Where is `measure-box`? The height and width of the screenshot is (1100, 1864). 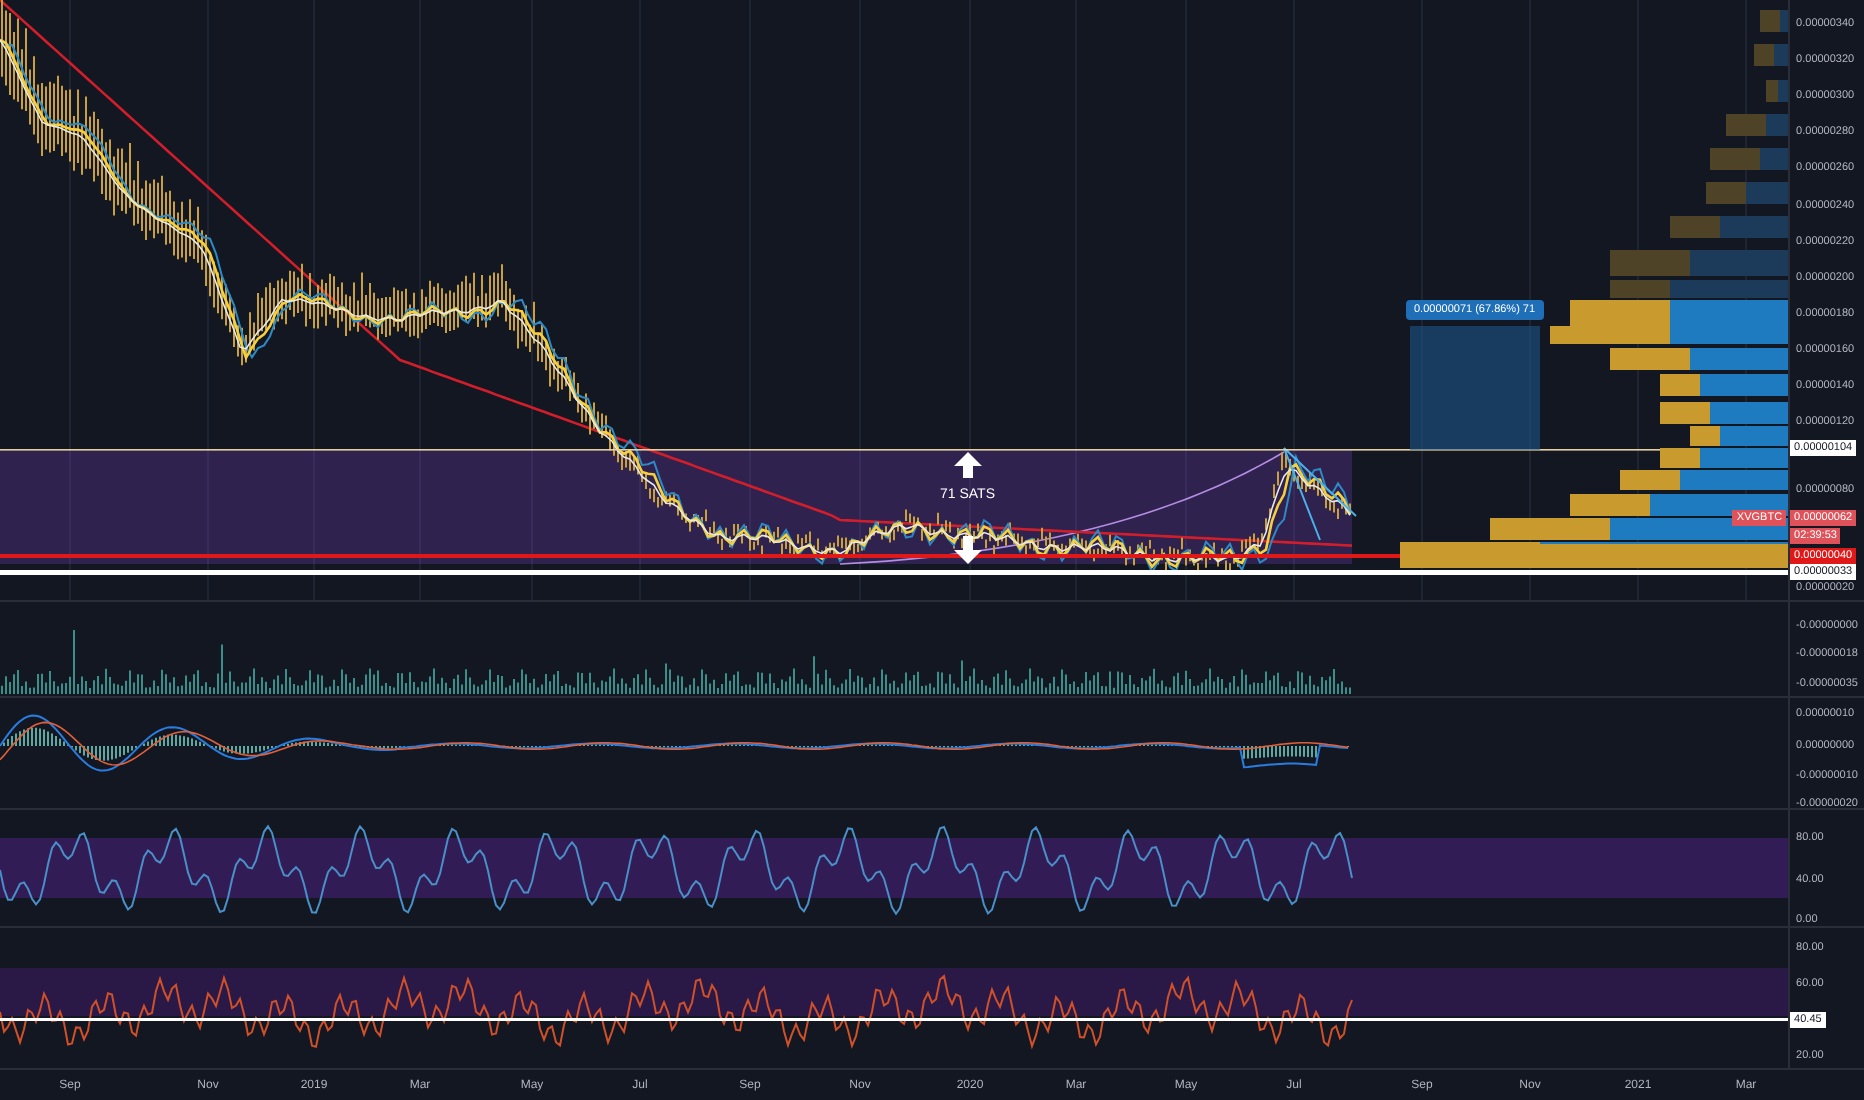
measure-box is located at coordinates (1475, 388).